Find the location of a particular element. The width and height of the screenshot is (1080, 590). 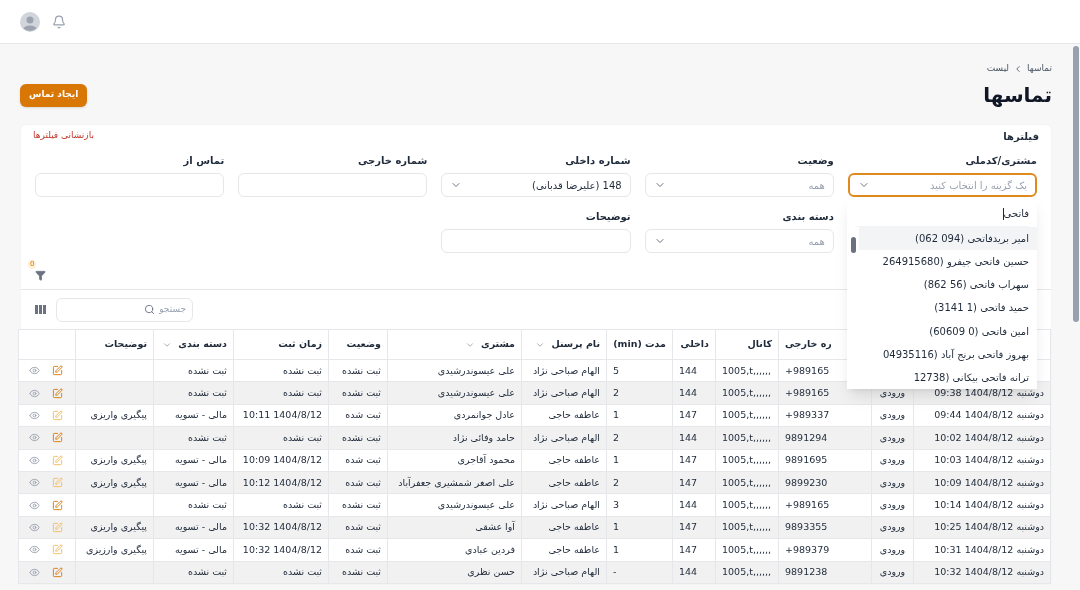

dropdown-option: امیر بریدفاتحی (094 062) is located at coordinates (948, 239).